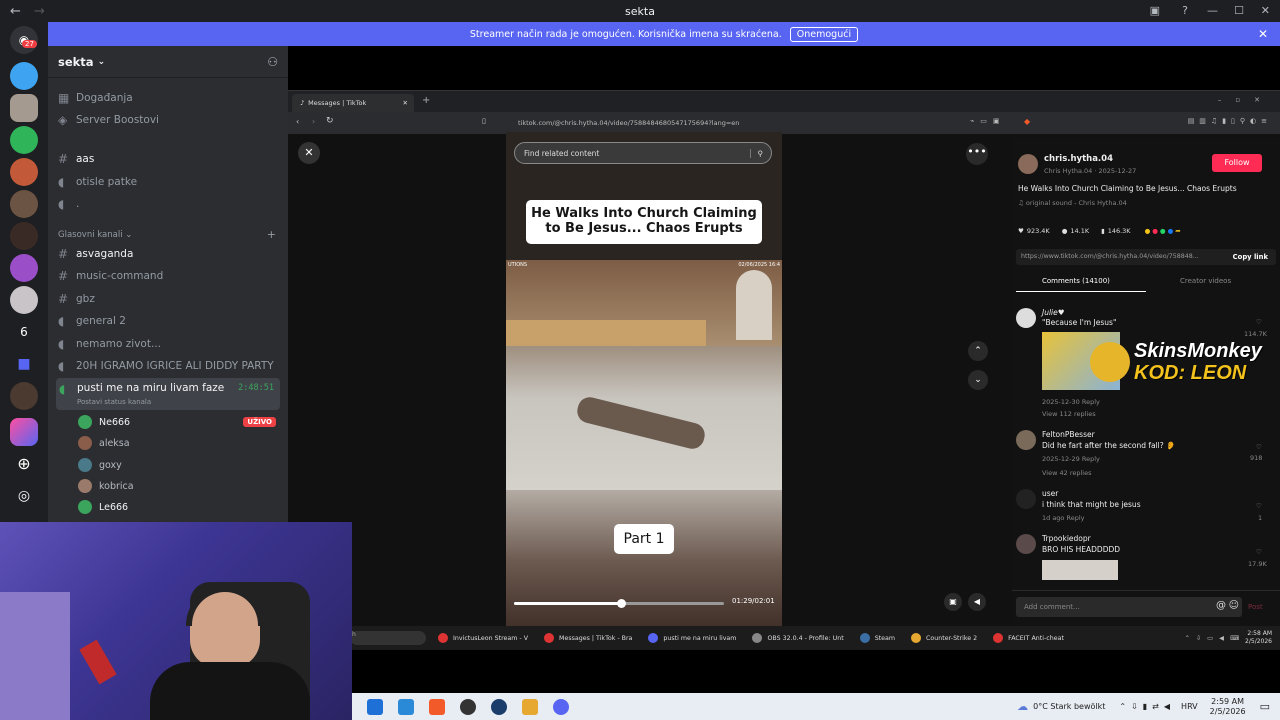 Image resolution: width=1280 pixels, height=720 pixels. What do you see at coordinates (483, 638) in the screenshot?
I see `taskbar-item: InvictusLeon Stream - V` at bounding box center [483, 638].